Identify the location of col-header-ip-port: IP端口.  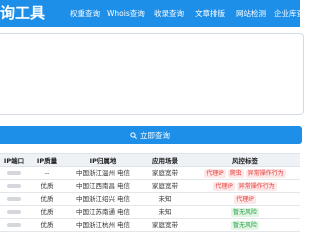
(14, 161).